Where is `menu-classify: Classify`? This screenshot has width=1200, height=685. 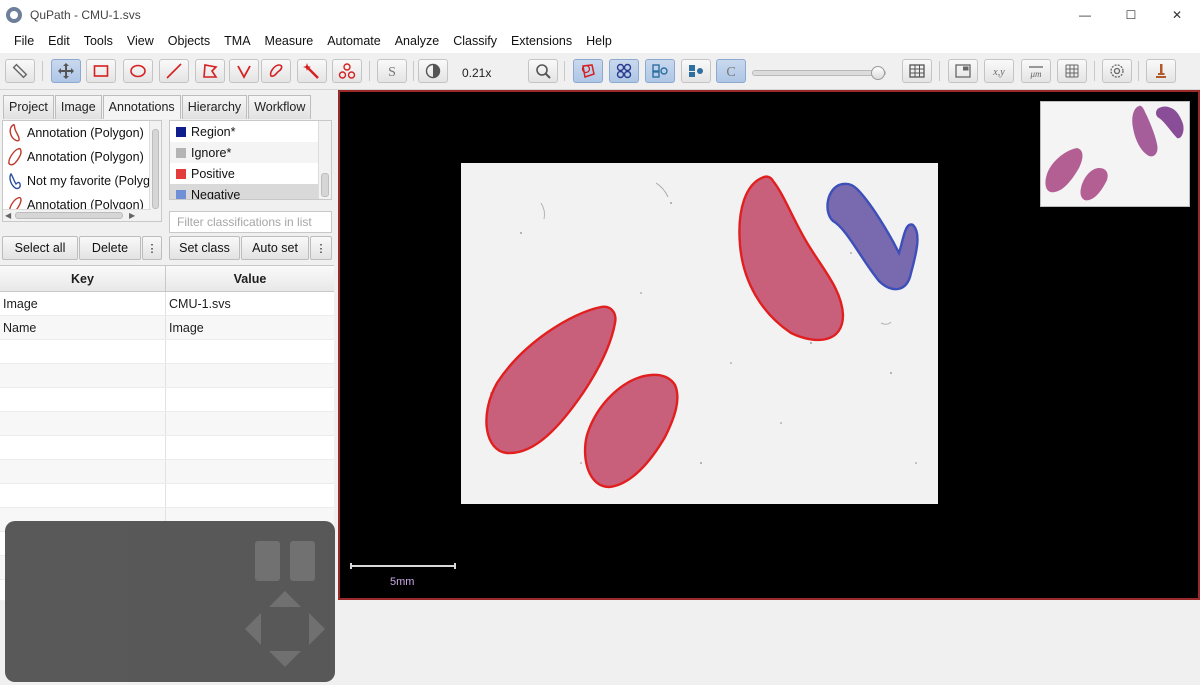
menu-classify: Classify is located at coordinates (475, 41).